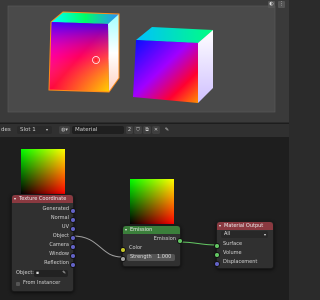 This screenshot has width=320, height=300. I want to click on emission-title-text: Emission, so click(141, 230).